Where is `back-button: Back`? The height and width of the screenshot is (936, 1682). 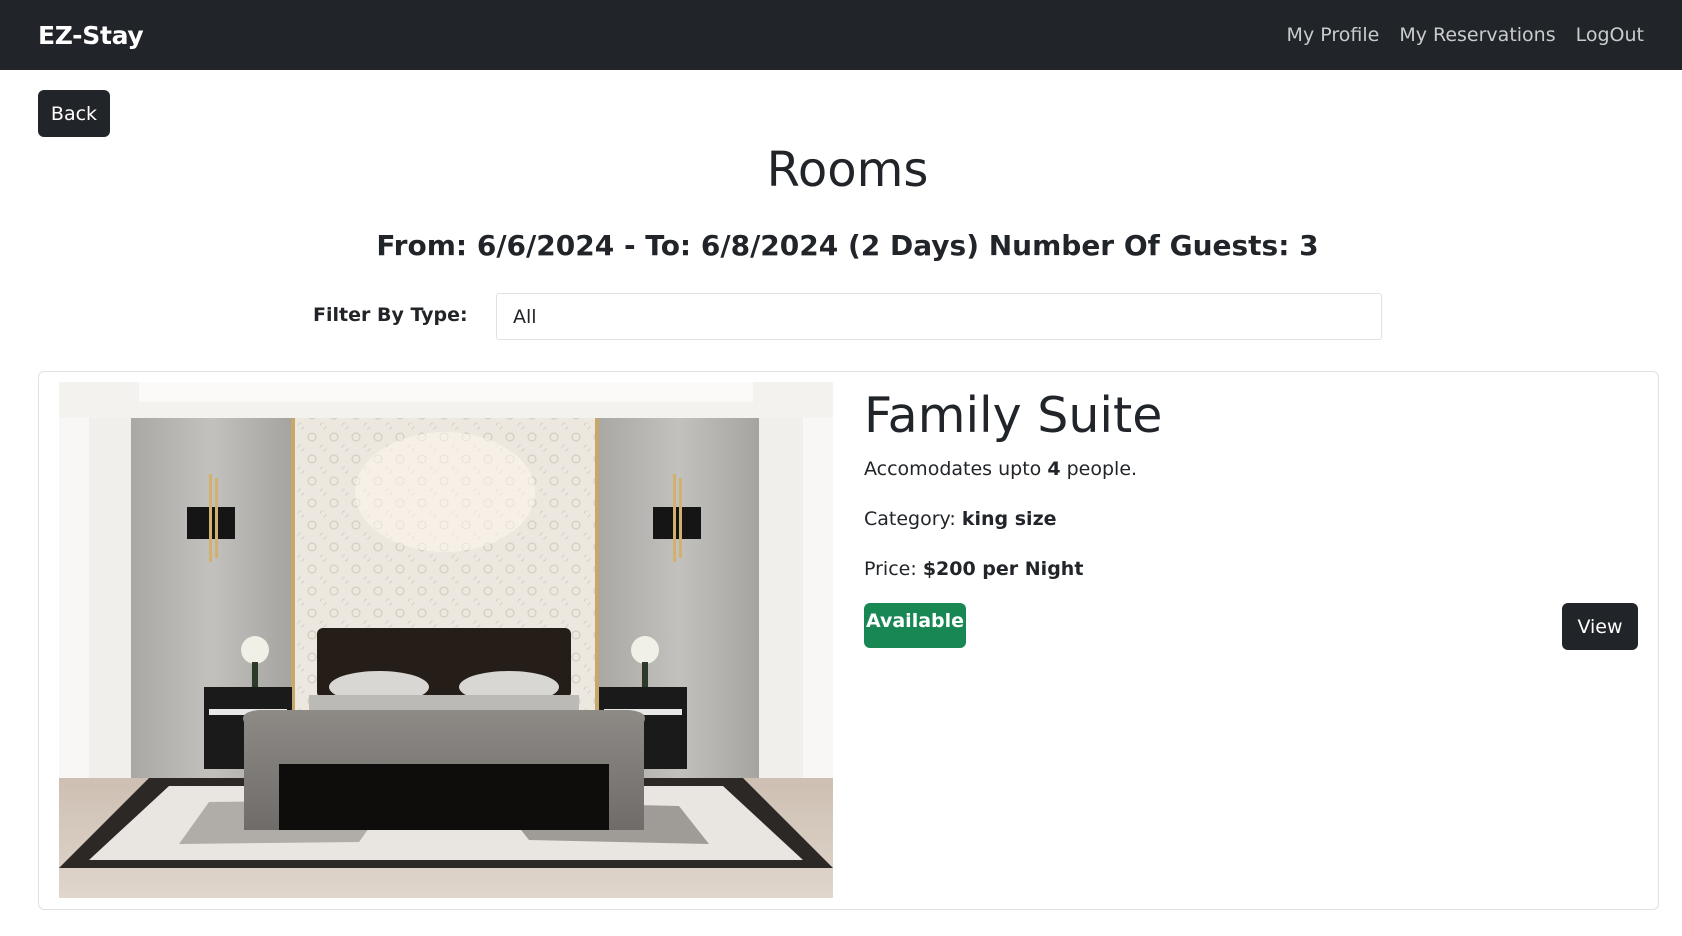
back-button: Back is located at coordinates (74, 113).